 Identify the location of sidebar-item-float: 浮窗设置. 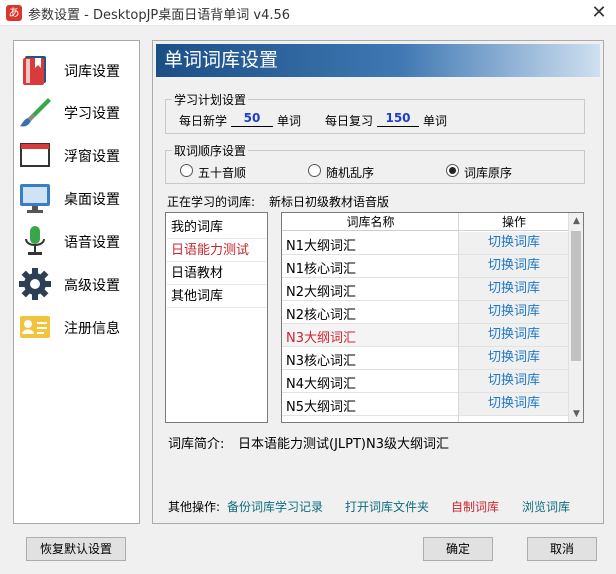
(76, 155).